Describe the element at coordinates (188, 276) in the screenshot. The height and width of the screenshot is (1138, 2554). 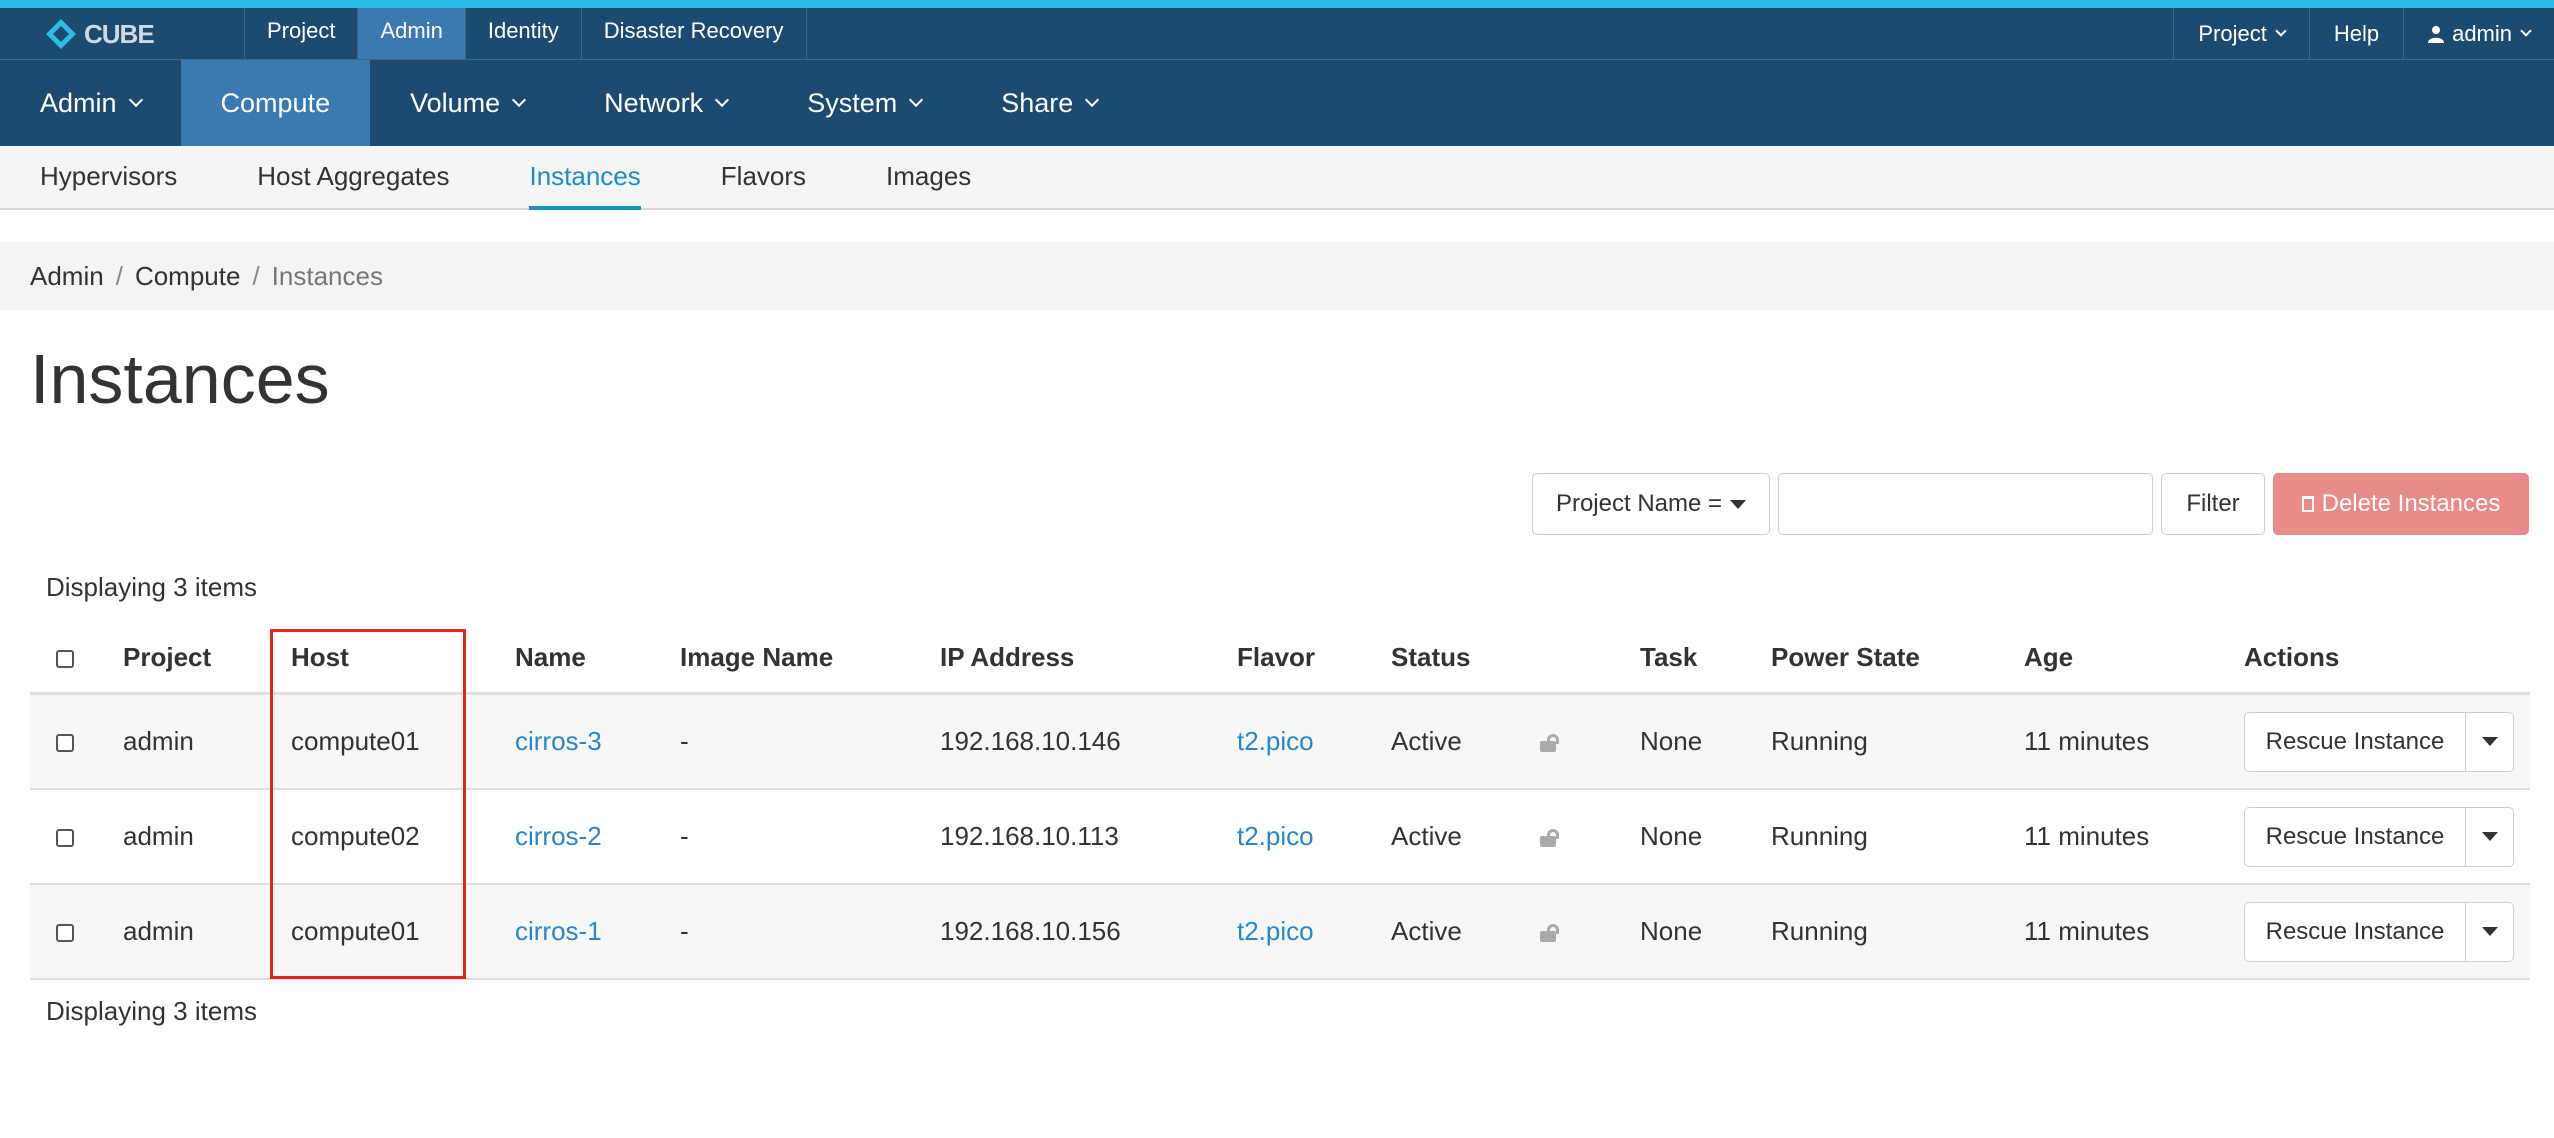
I see `breadcrumb-compute: Compute` at that location.